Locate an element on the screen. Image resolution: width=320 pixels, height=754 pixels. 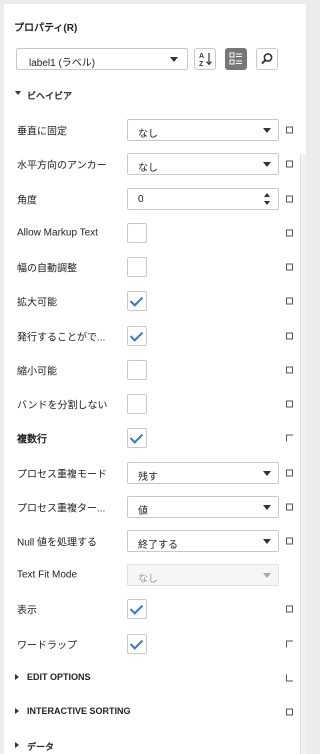
property-row-process-duplicates-mode: プロセス重複モード 残す is located at coordinates (155, 473).